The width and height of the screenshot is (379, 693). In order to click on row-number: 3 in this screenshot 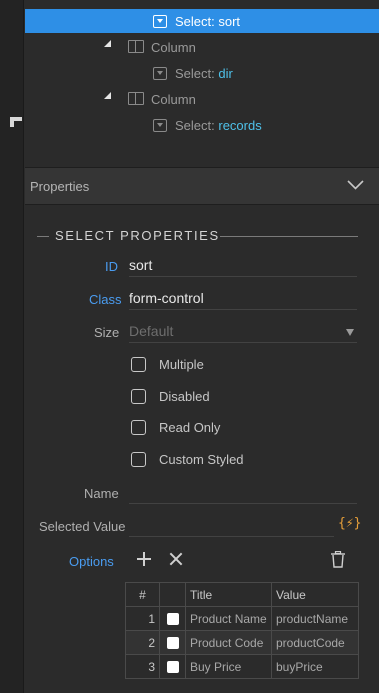, I will do `click(142, 666)`.